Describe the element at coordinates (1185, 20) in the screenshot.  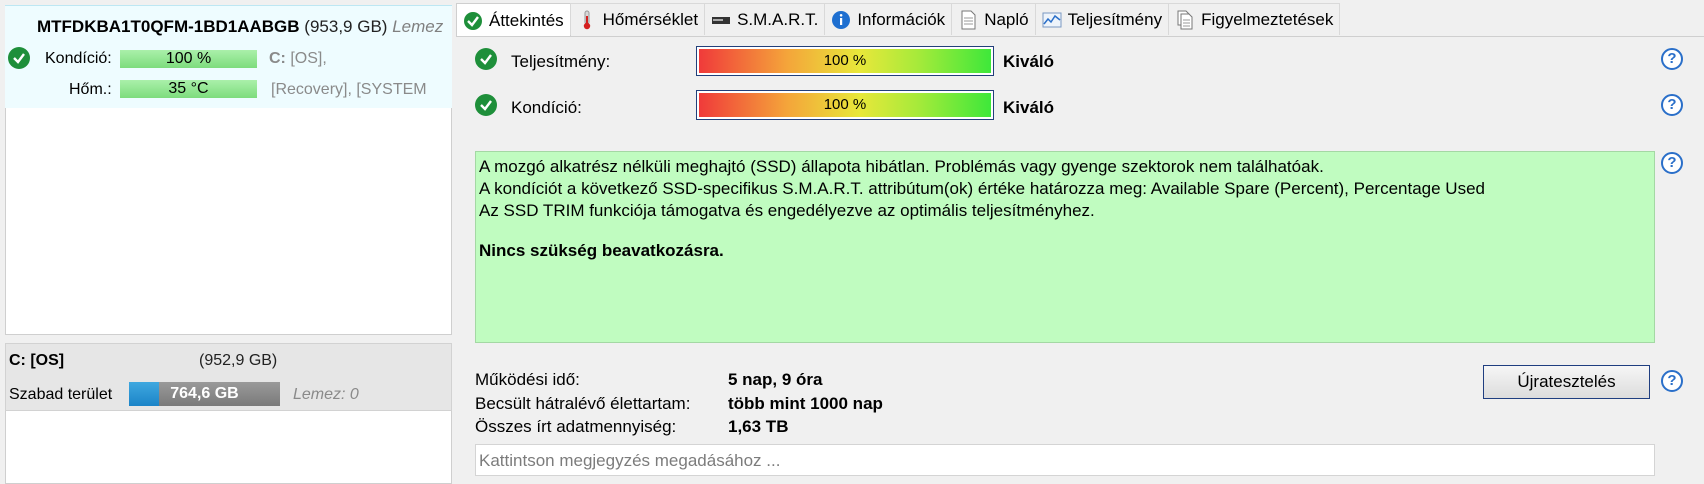
I see `alerts-icon` at that location.